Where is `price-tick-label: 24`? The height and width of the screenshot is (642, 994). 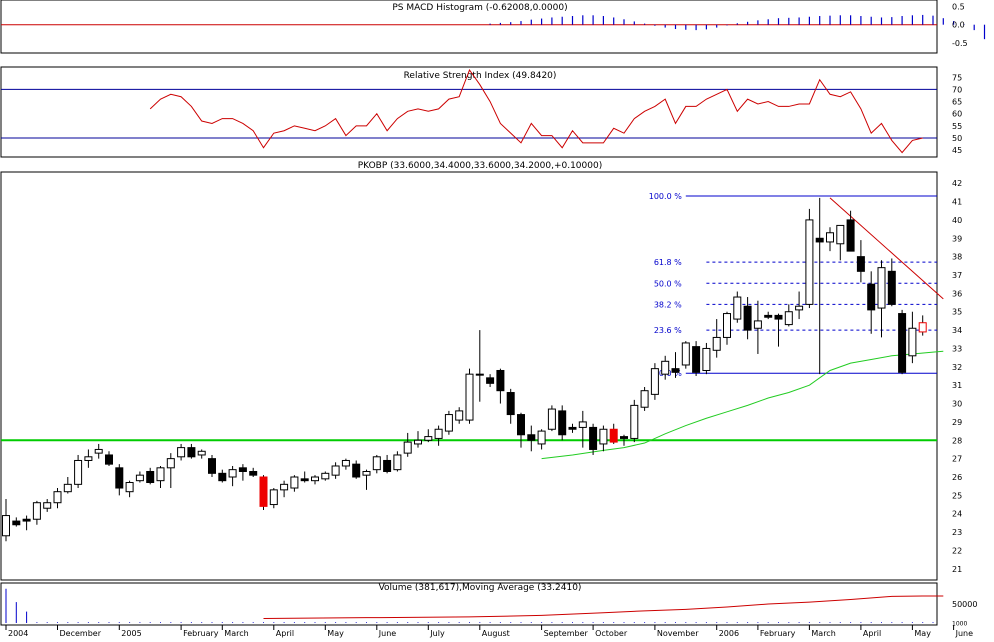
price-tick-label: 24 is located at coordinates (957, 514).